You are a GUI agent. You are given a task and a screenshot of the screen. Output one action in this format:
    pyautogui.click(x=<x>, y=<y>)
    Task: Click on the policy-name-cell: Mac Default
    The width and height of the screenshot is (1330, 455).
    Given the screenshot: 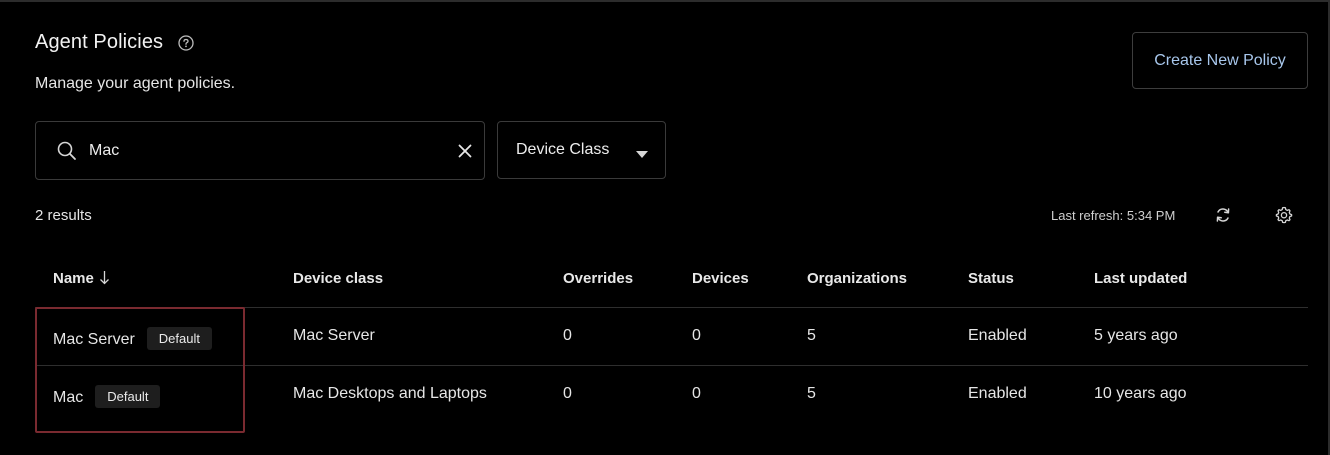 What is the action you would take?
    pyautogui.click(x=107, y=396)
    